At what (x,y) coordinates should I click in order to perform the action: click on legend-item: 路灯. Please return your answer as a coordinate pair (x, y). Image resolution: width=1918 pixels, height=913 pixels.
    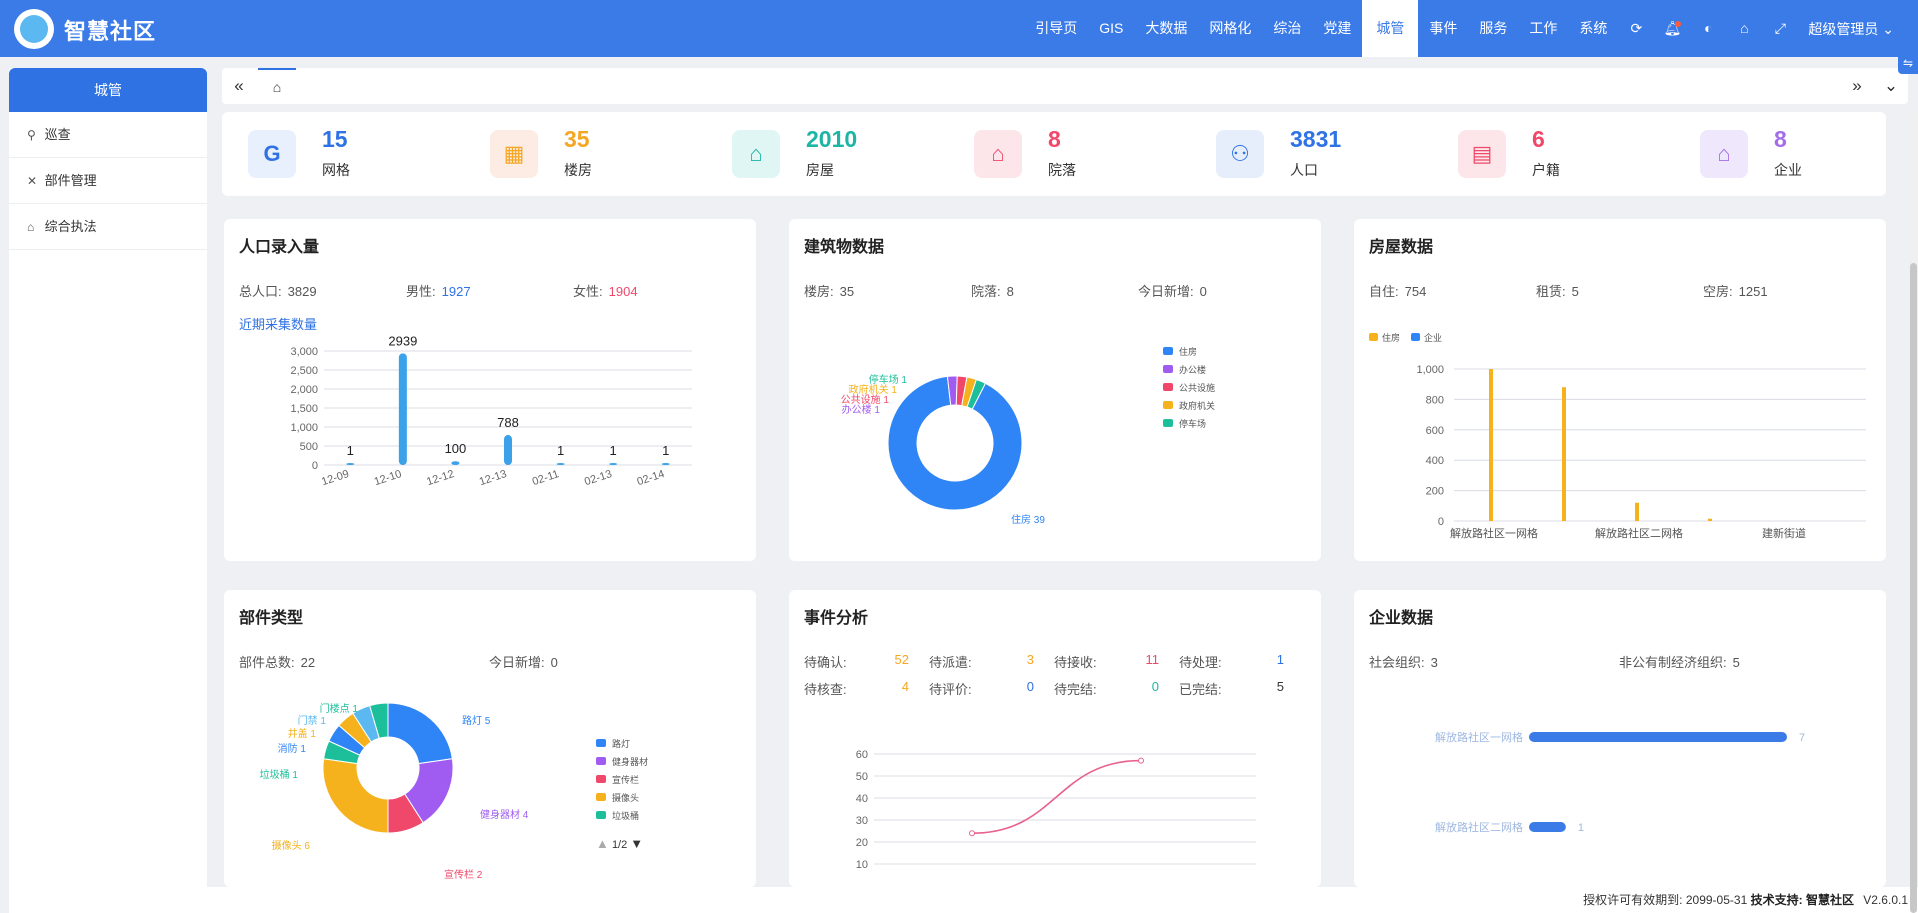
    Looking at the image, I should click on (622, 743).